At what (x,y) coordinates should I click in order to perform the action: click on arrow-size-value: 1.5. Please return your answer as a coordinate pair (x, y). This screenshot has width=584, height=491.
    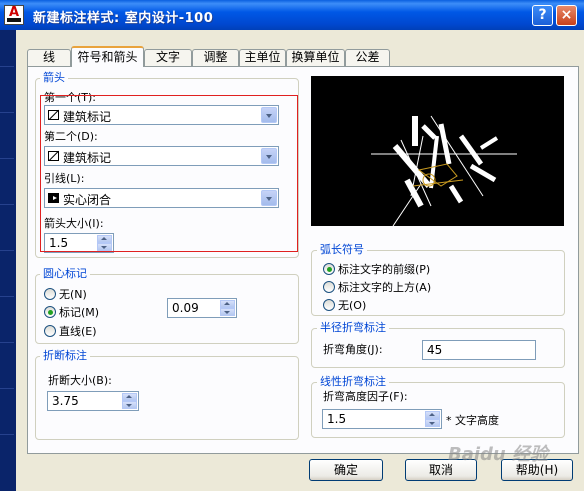
    Looking at the image, I should click on (59, 243).